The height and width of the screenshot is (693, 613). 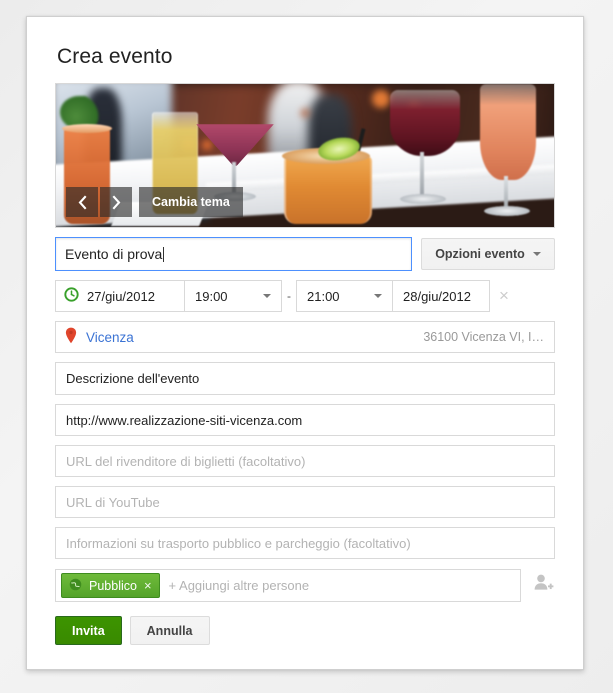 I want to click on audience-chip-label: Pubblico, so click(x=113, y=585).